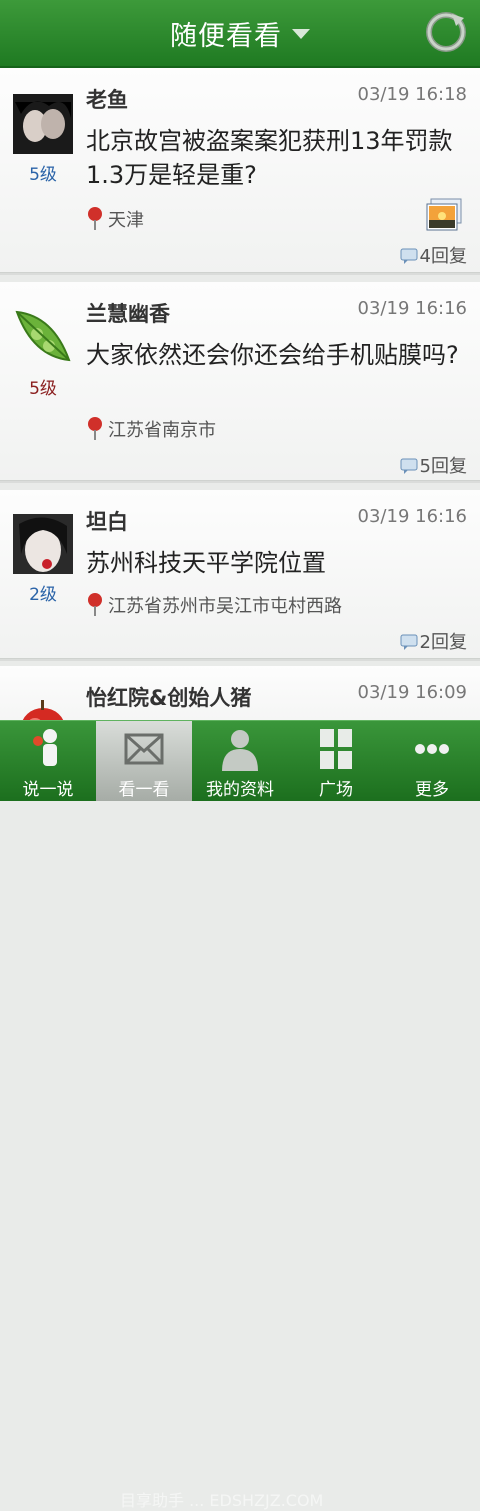 Image resolution: width=480 pixels, height=1511 pixels. What do you see at coordinates (240, 750) in the screenshot?
I see `profile-icon` at bounding box center [240, 750].